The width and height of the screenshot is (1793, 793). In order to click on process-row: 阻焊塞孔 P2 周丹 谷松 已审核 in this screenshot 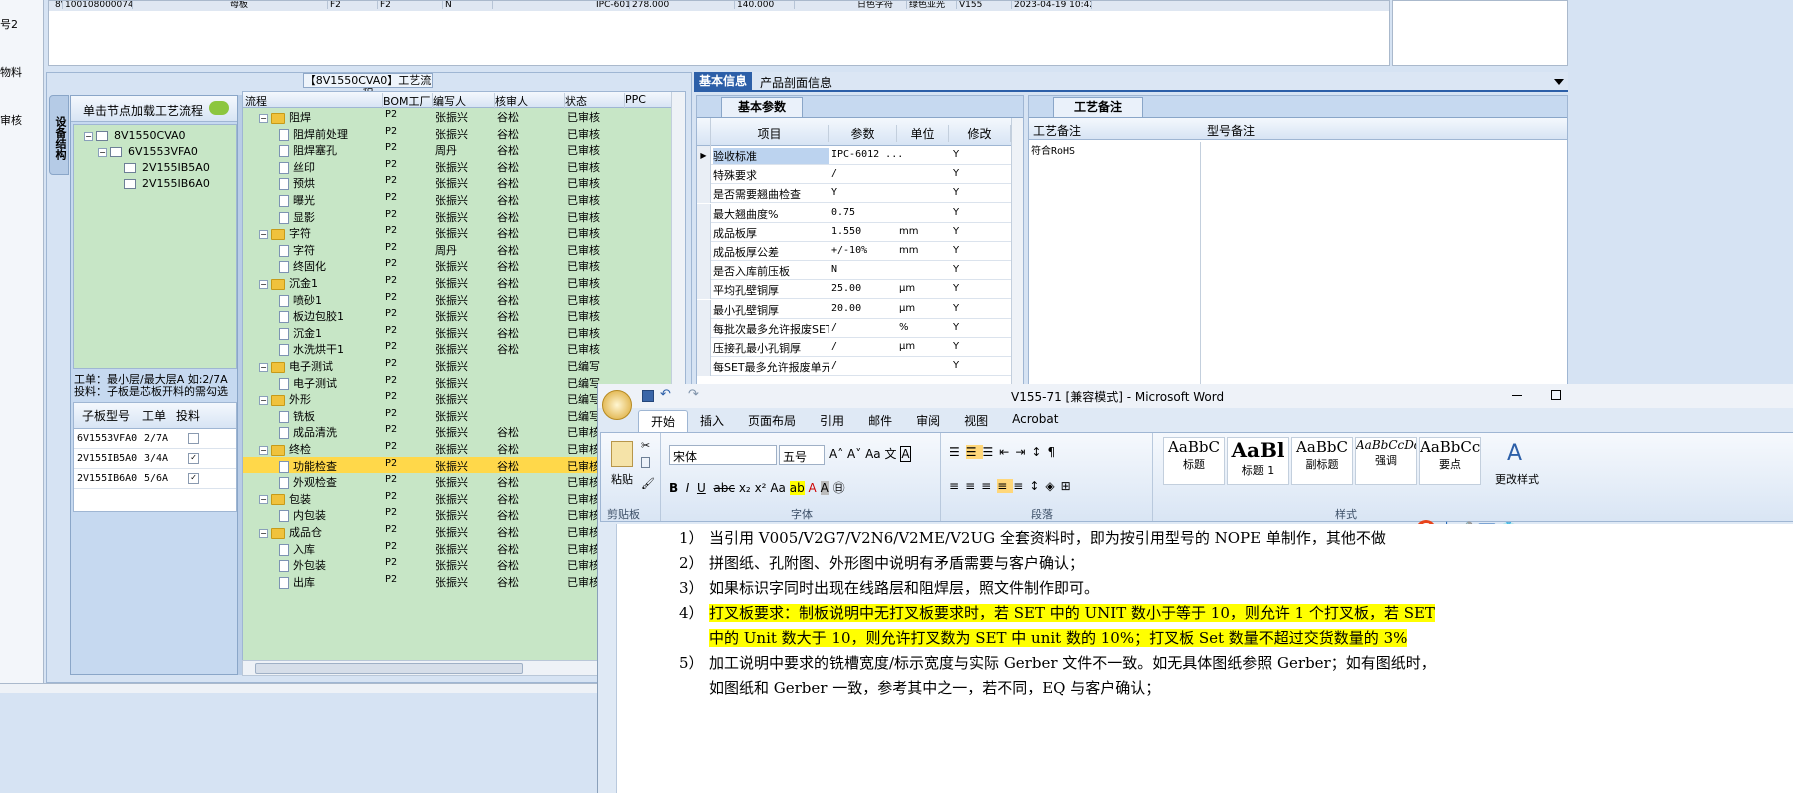, I will do `click(457, 149)`.